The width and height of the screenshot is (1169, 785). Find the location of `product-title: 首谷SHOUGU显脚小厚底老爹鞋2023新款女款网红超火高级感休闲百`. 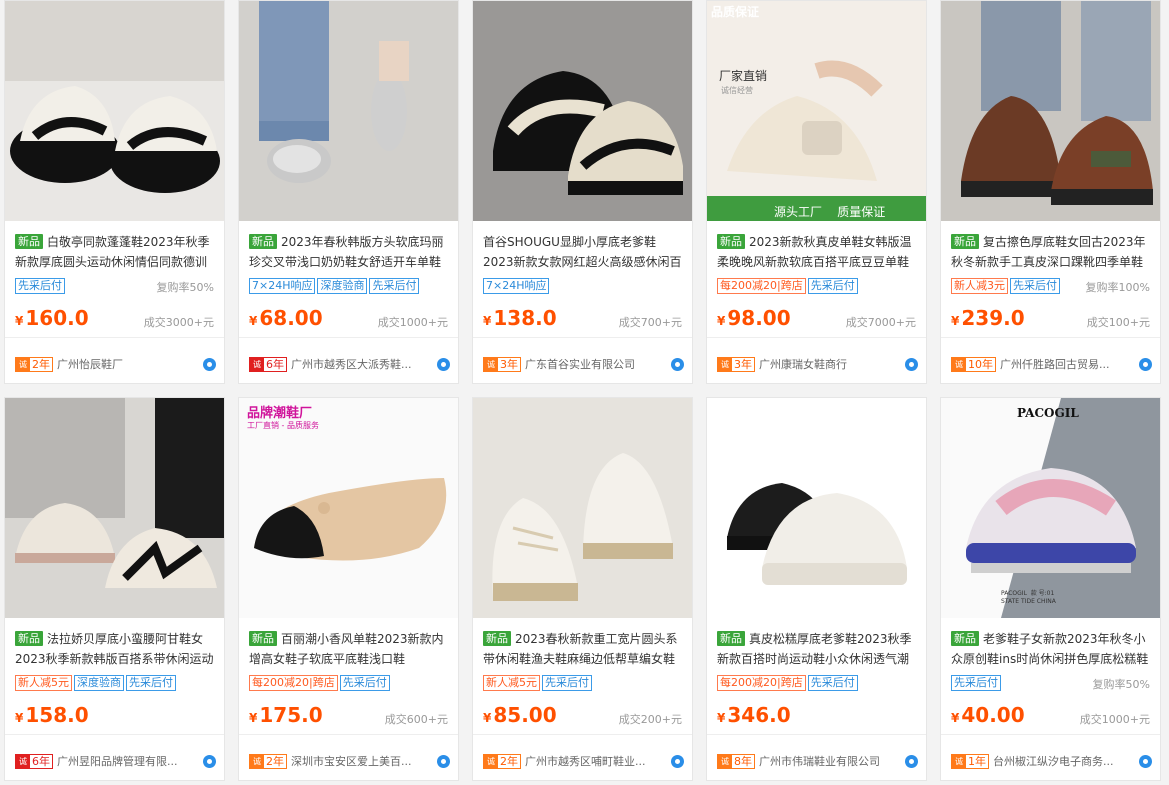

product-title: 首谷SHOUGU显脚小厚底老爹鞋2023新款女款网红超火高级感休闲百 is located at coordinates (582, 252).